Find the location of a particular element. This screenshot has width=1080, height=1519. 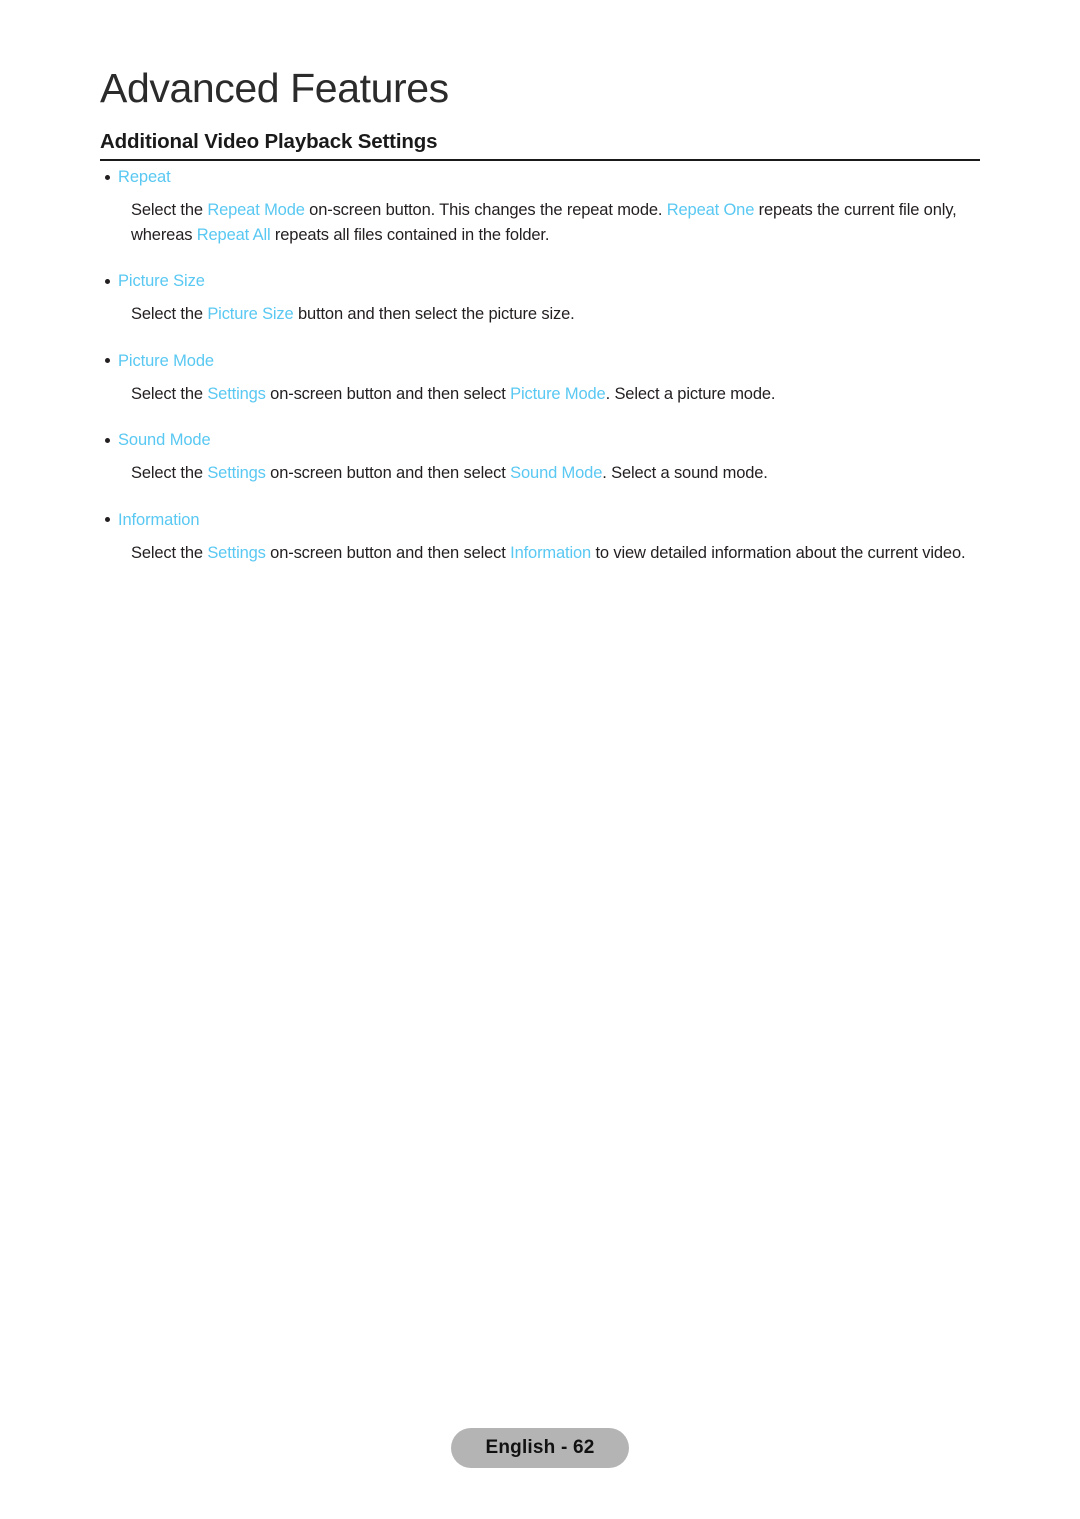

setting-label-picture-mode: Picture Mode is located at coordinates (166, 360).